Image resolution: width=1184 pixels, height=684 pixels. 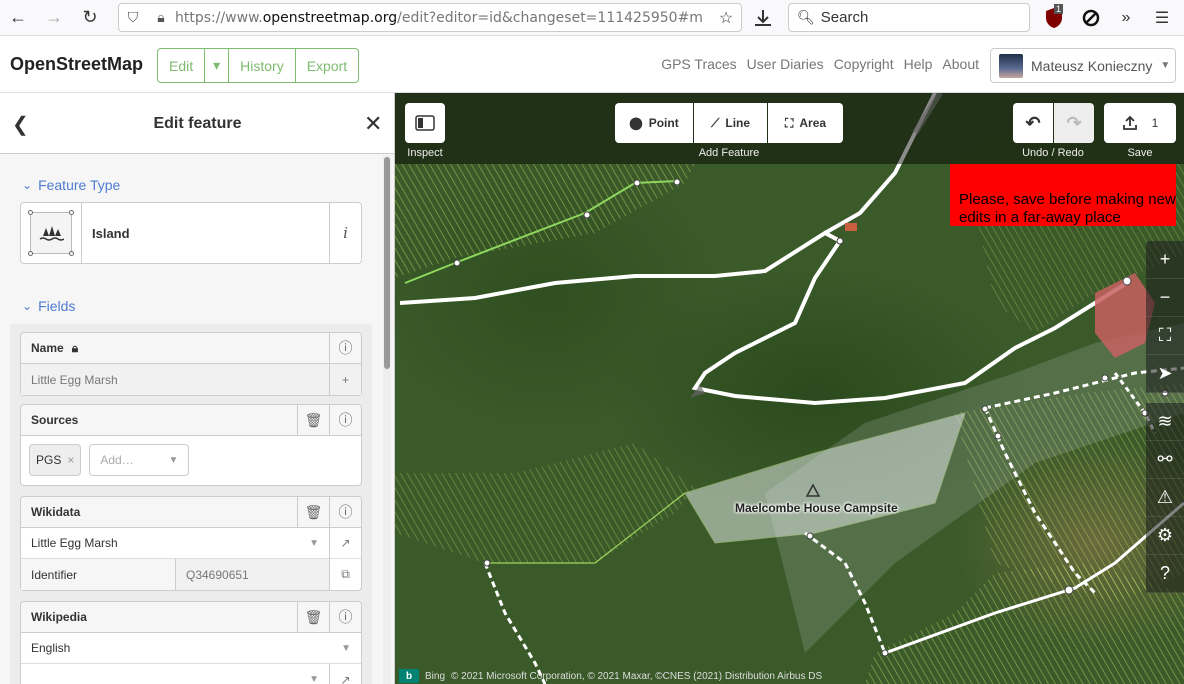 I want to click on ublock-extension-icon: 1, so click(x=1054, y=17).